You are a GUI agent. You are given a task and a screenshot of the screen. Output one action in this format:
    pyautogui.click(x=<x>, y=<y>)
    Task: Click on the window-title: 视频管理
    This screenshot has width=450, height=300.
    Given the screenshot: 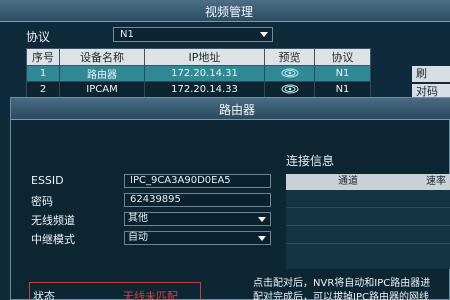 What is the action you would take?
    pyautogui.click(x=229, y=12)
    